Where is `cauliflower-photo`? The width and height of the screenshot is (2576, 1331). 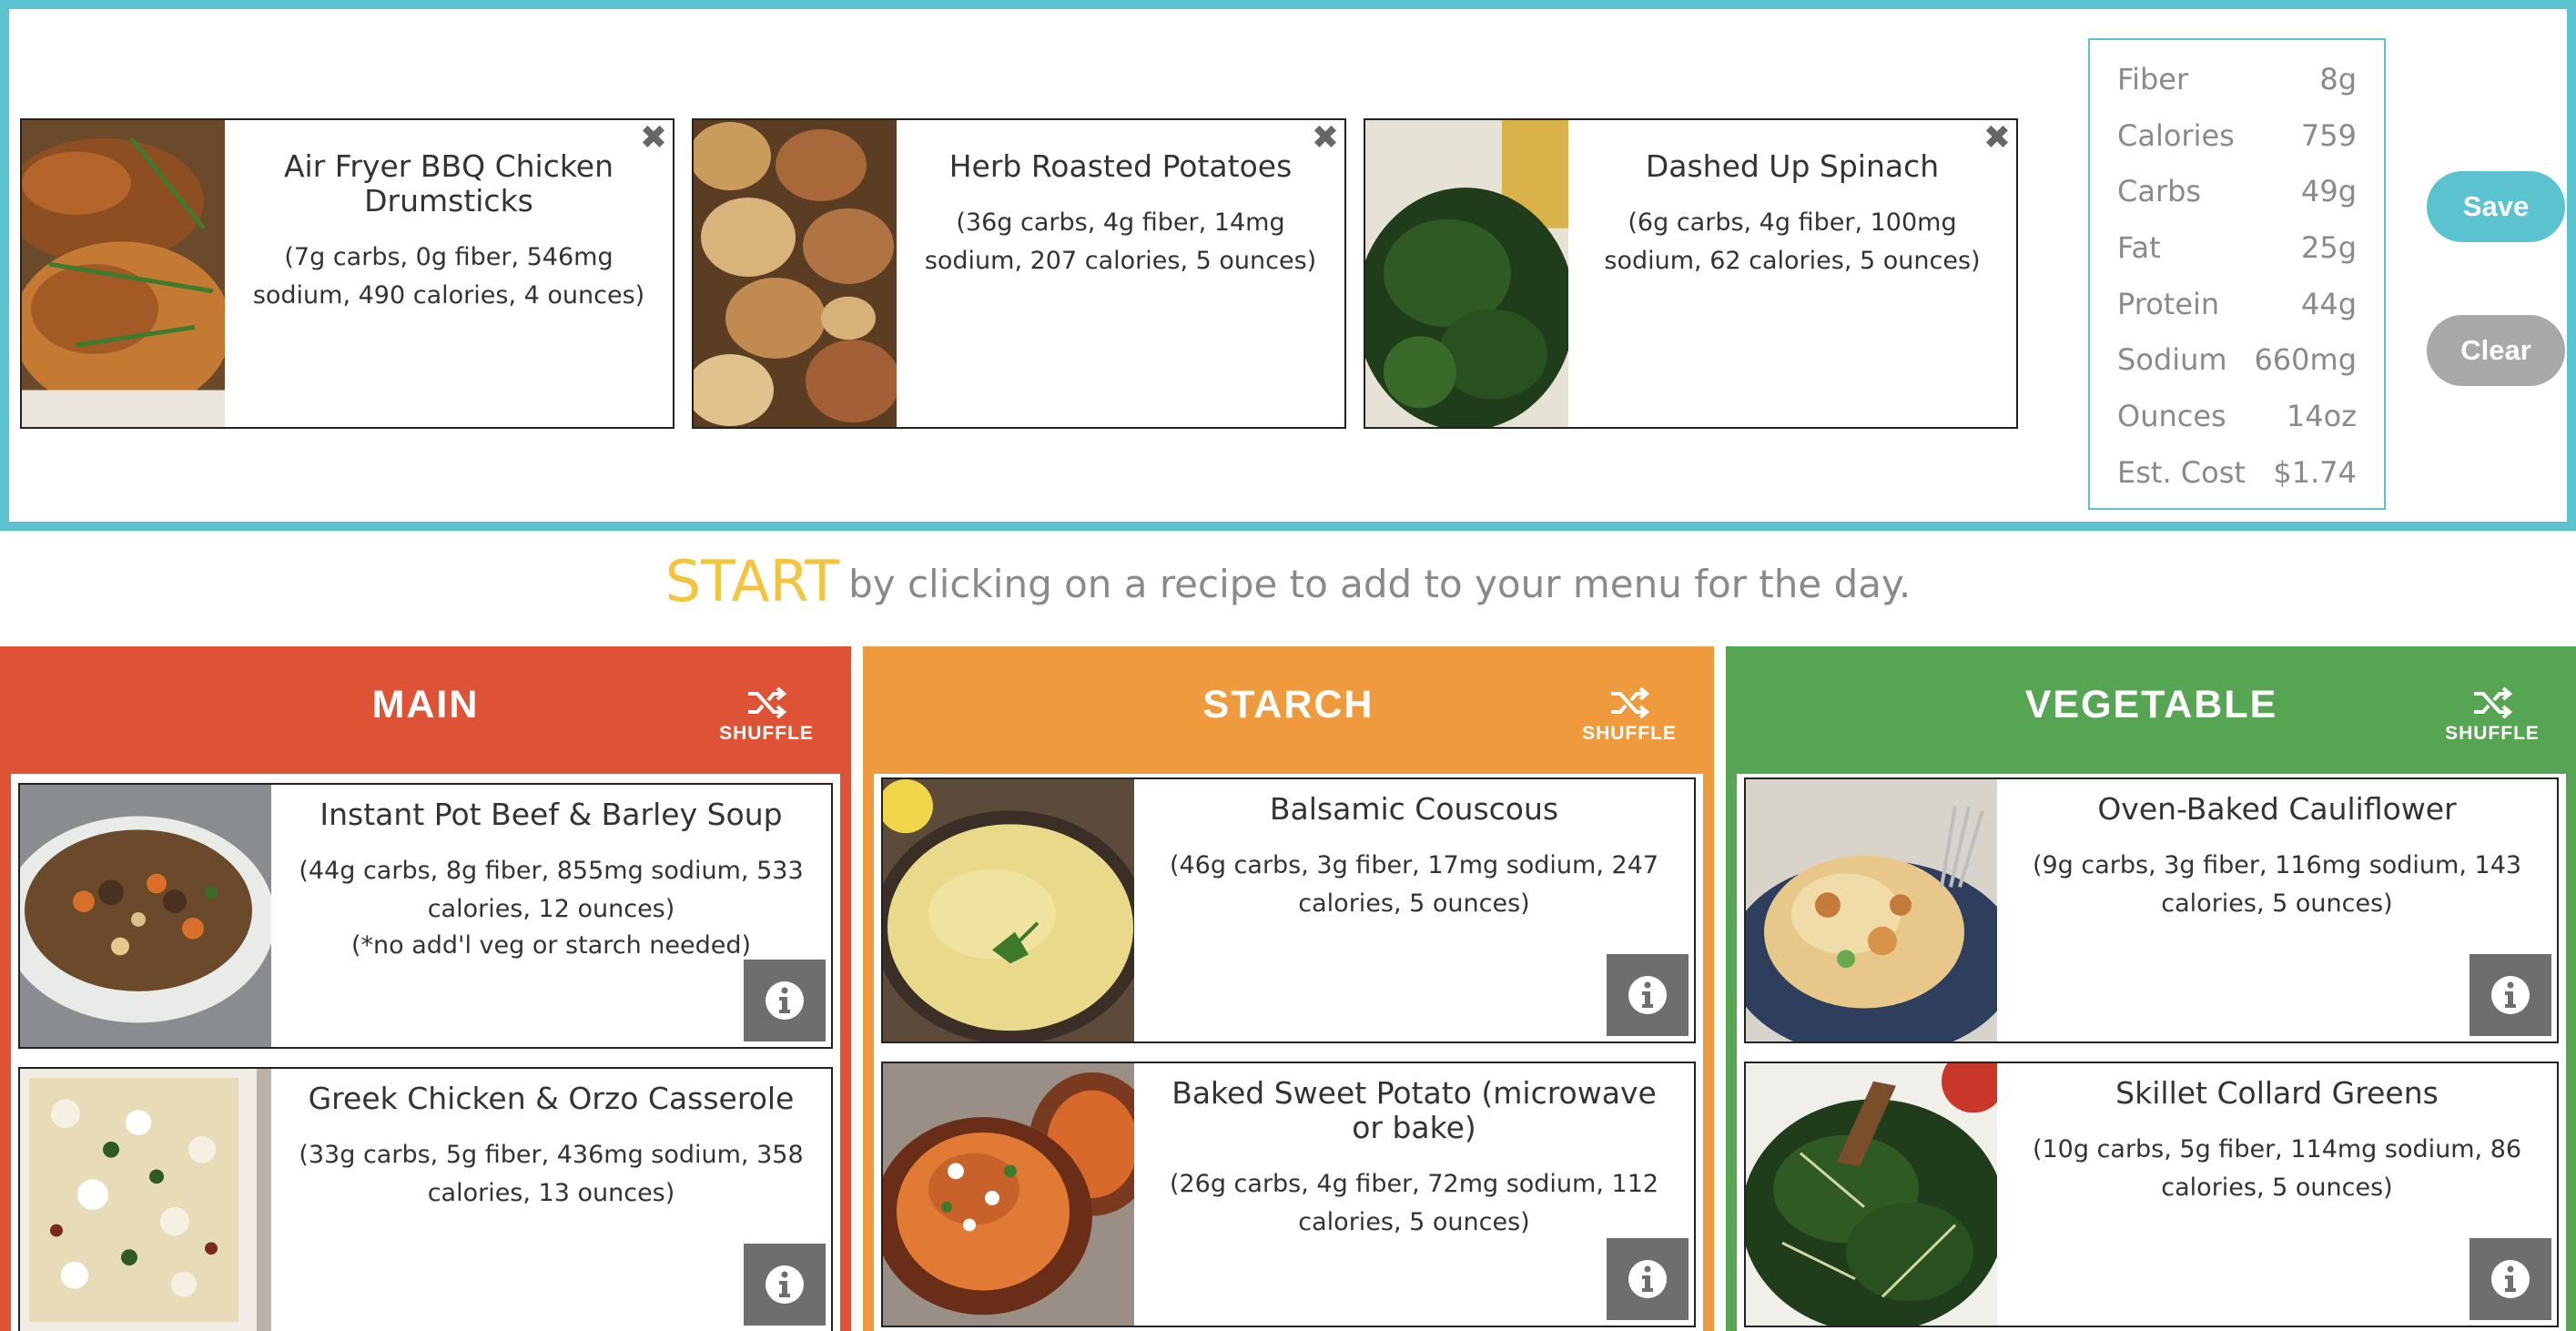 cauliflower-photo is located at coordinates (1871, 910).